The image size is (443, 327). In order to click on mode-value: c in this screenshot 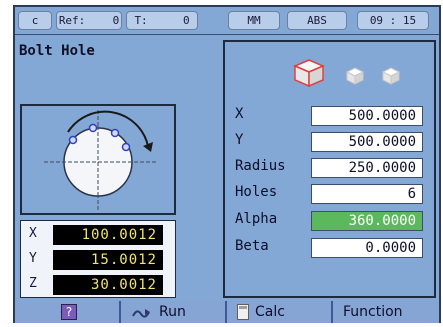, I will do `click(35, 20)`.